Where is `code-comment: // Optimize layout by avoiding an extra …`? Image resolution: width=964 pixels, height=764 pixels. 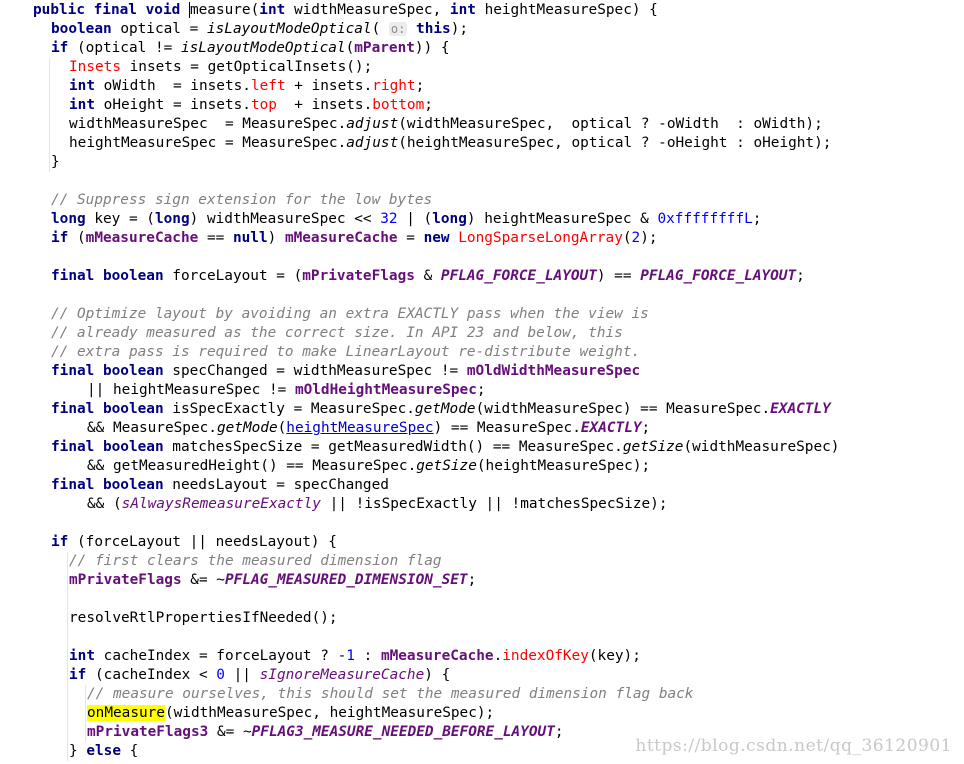 code-comment: // Optimize layout by avoiding an extra … is located at coordinates (350, 314).